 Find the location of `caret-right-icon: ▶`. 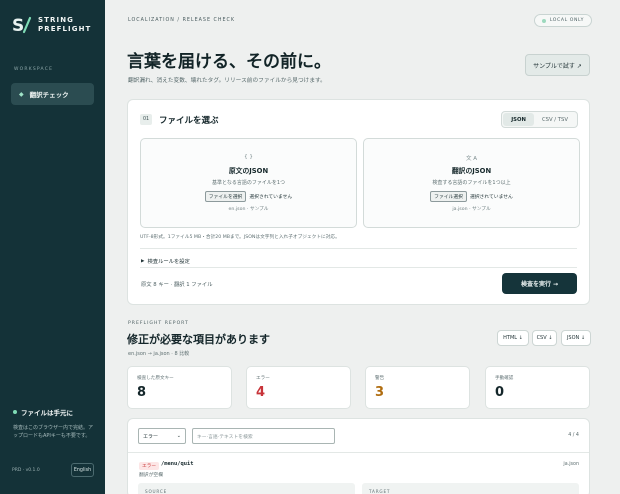

caret-right-icon: ▶ is located at coordinates (143, 261).